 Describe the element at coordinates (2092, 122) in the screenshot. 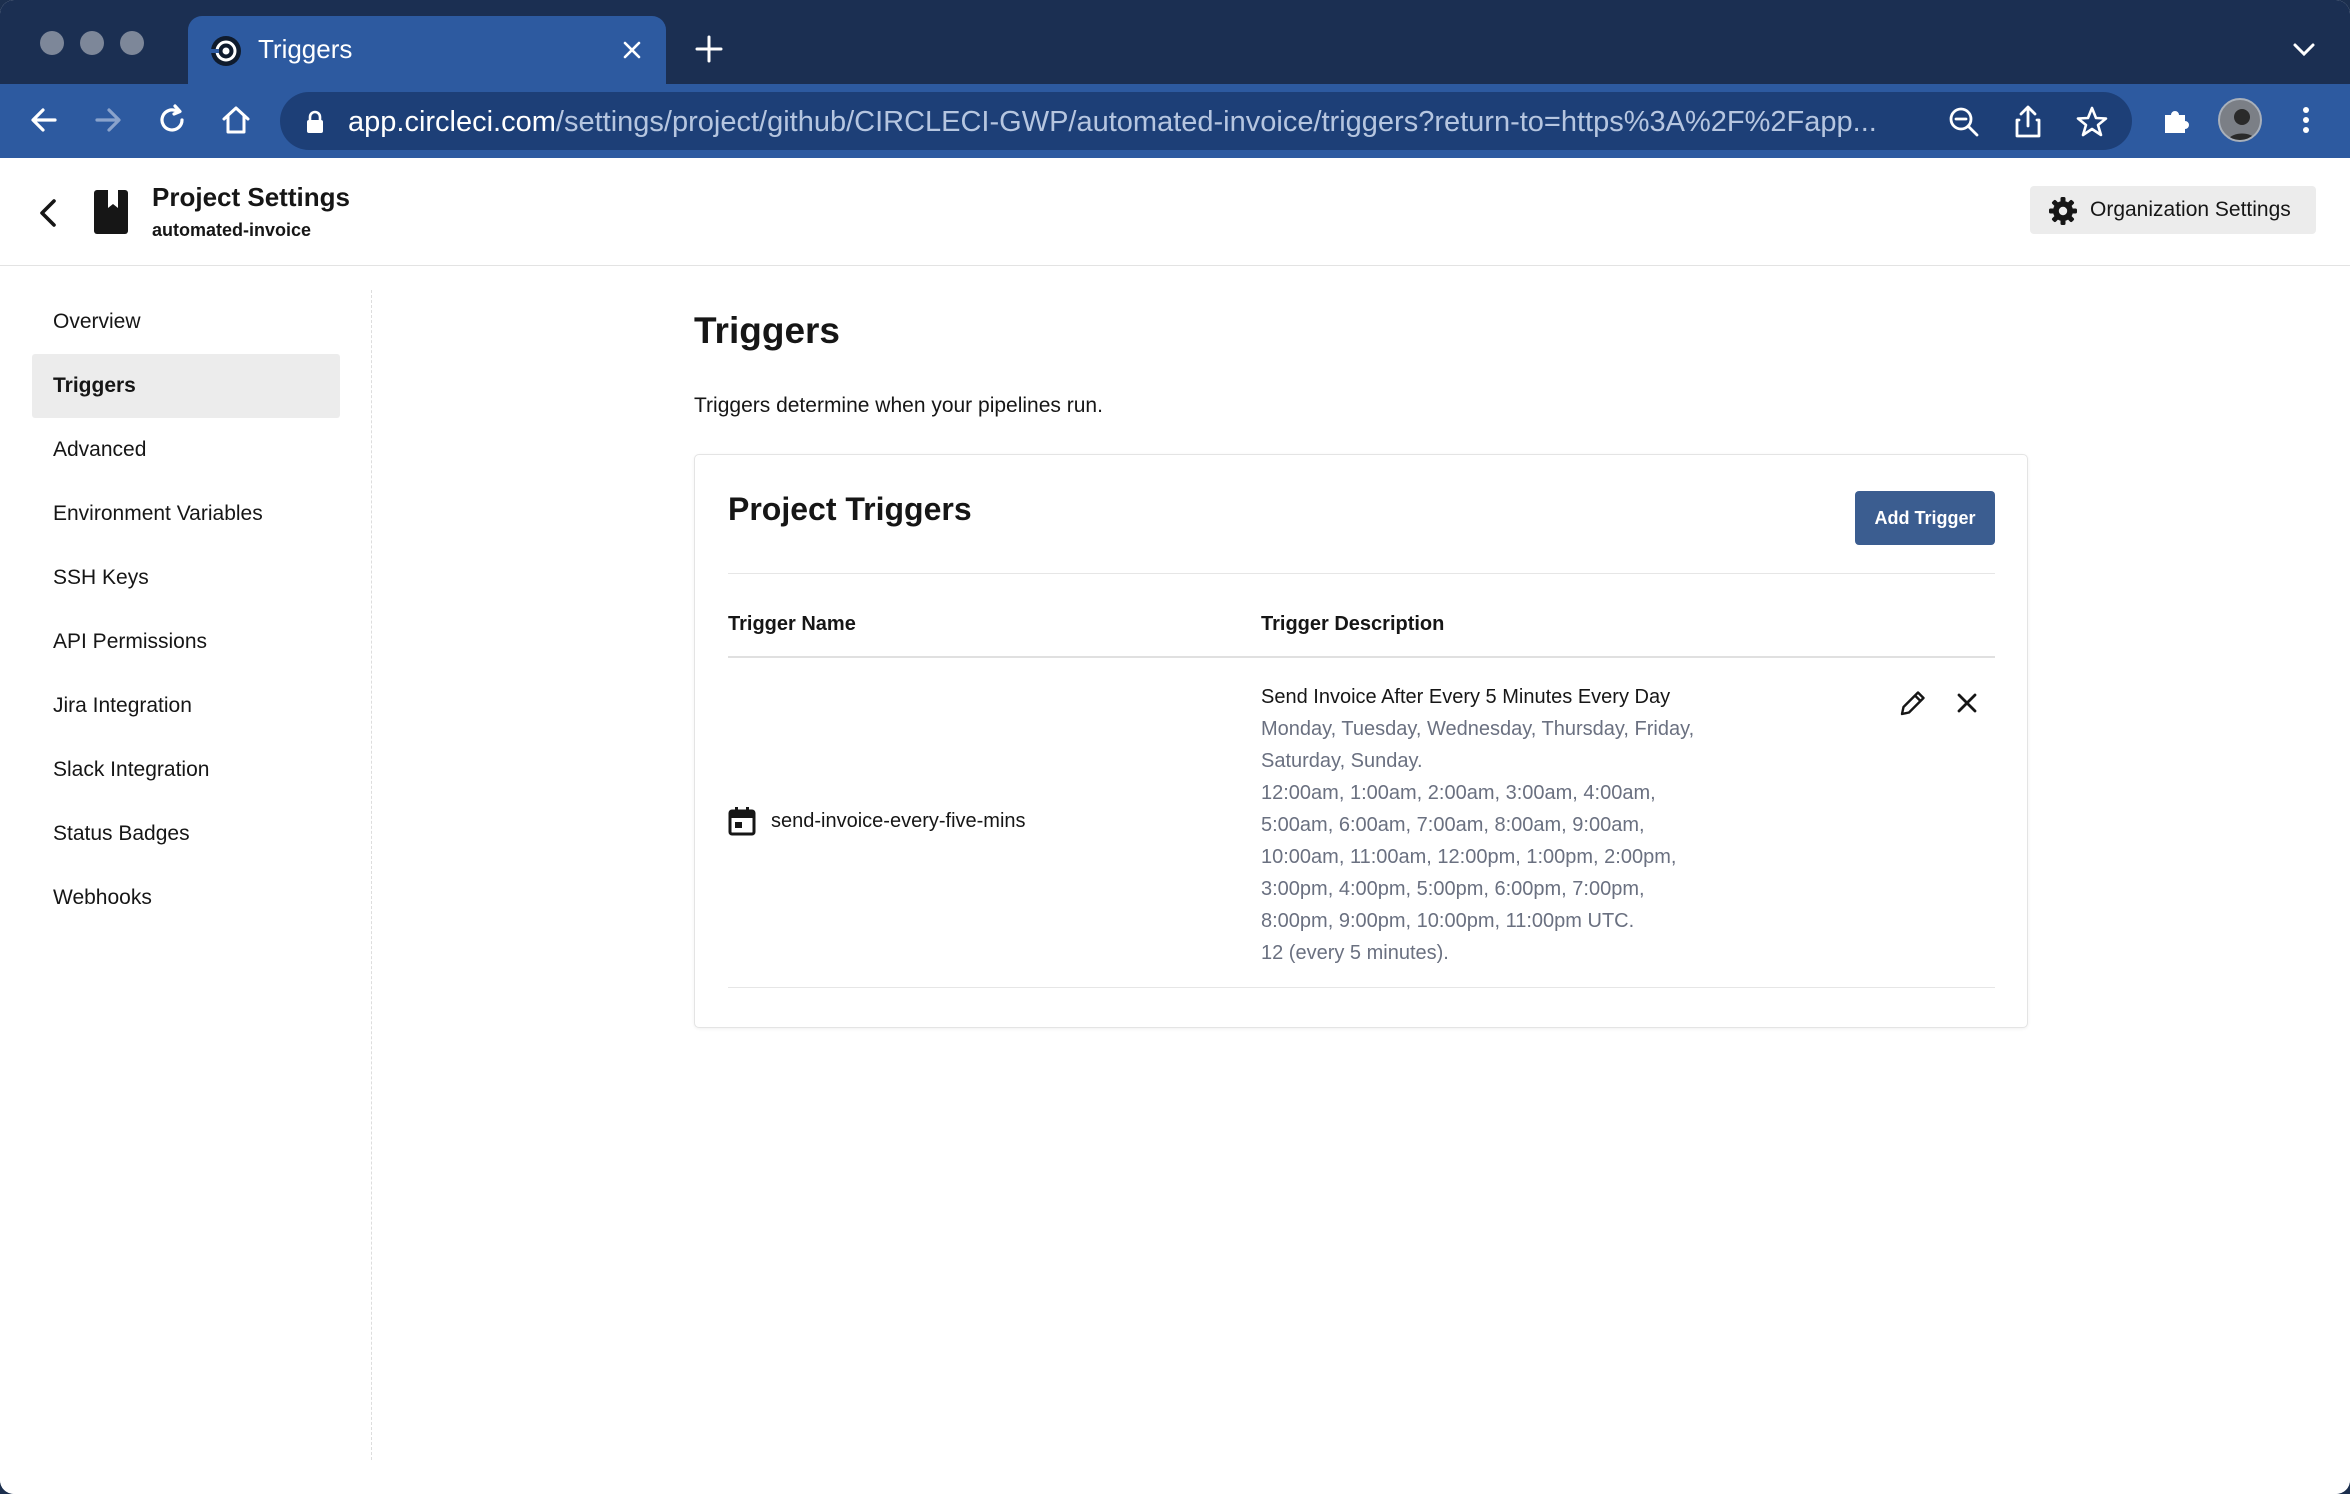

I see `bookmark-star-icon` at that location.